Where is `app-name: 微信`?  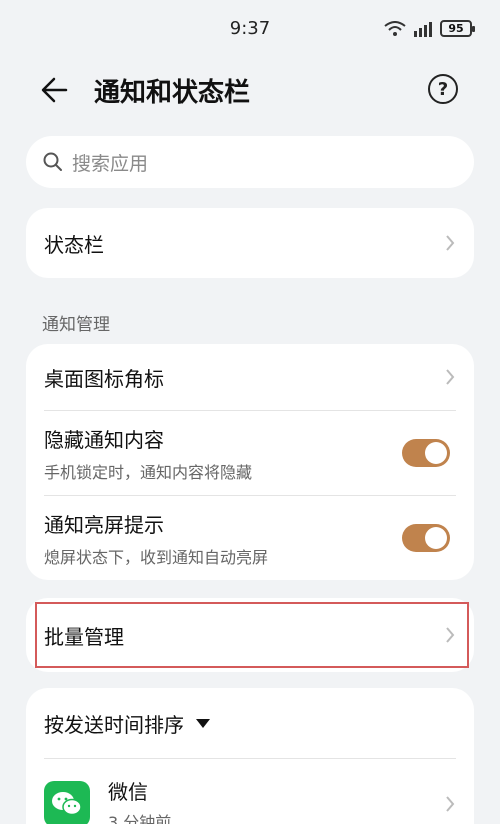 app-name: 微信 is located at coordinates (128, 791).